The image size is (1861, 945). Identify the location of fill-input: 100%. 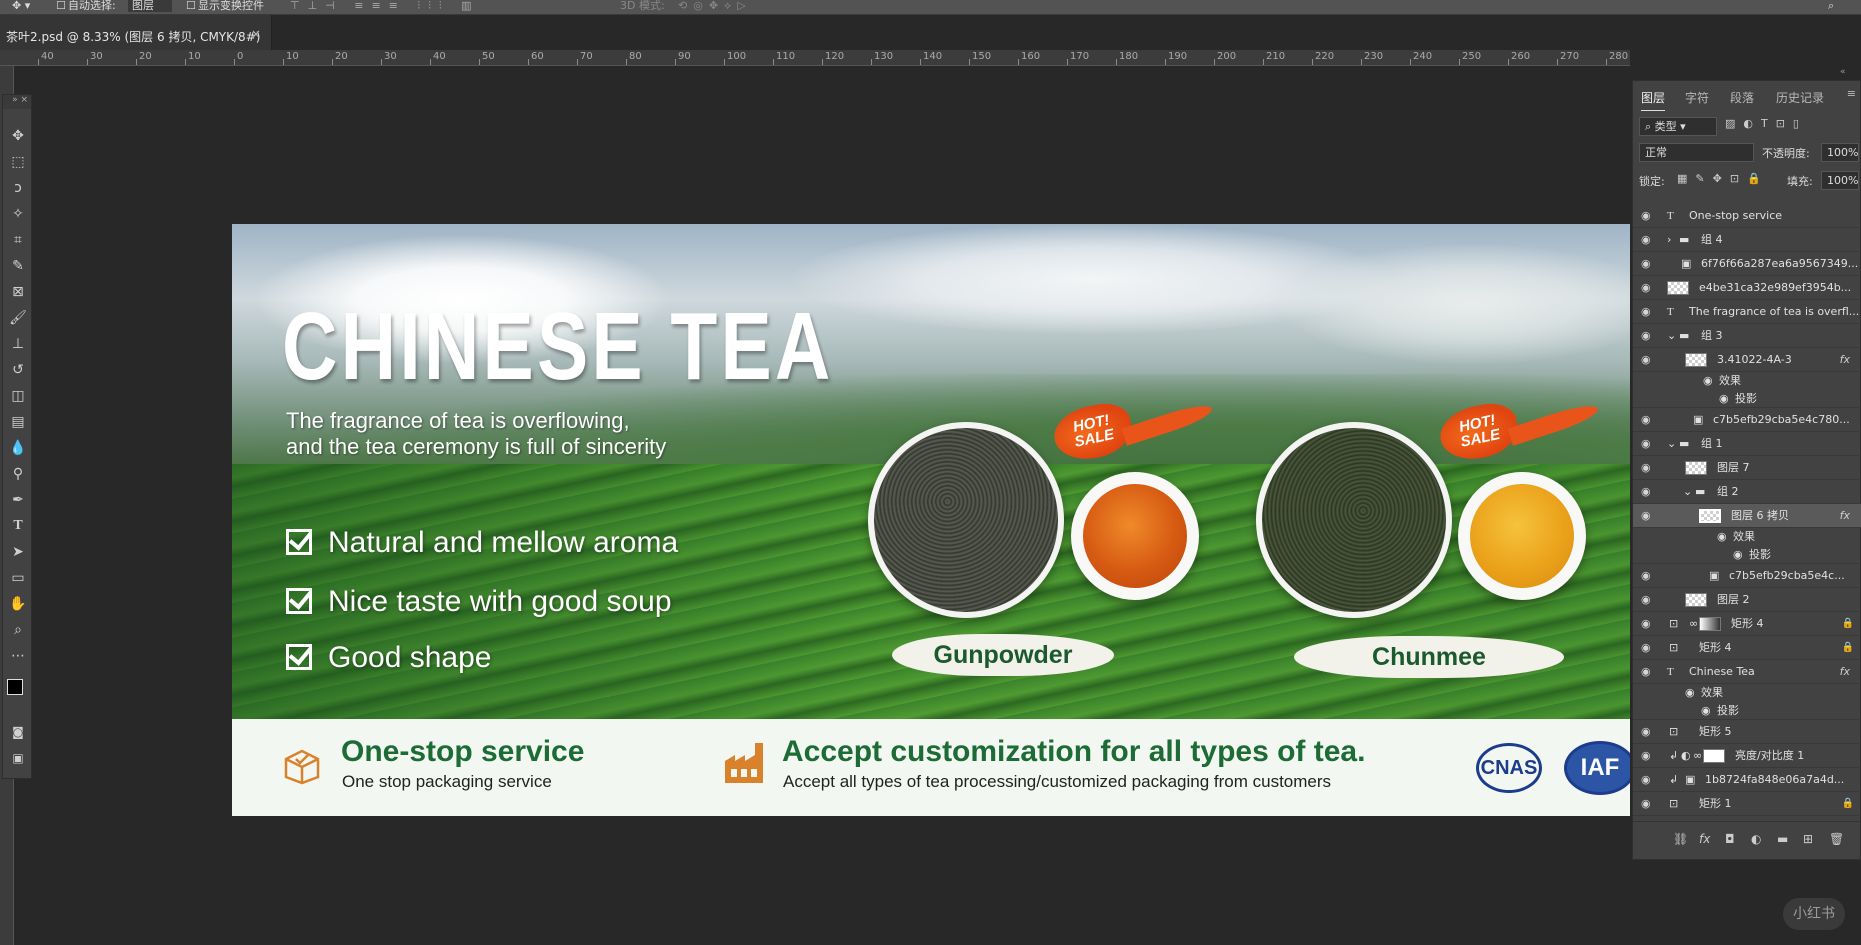
(1840, 180).